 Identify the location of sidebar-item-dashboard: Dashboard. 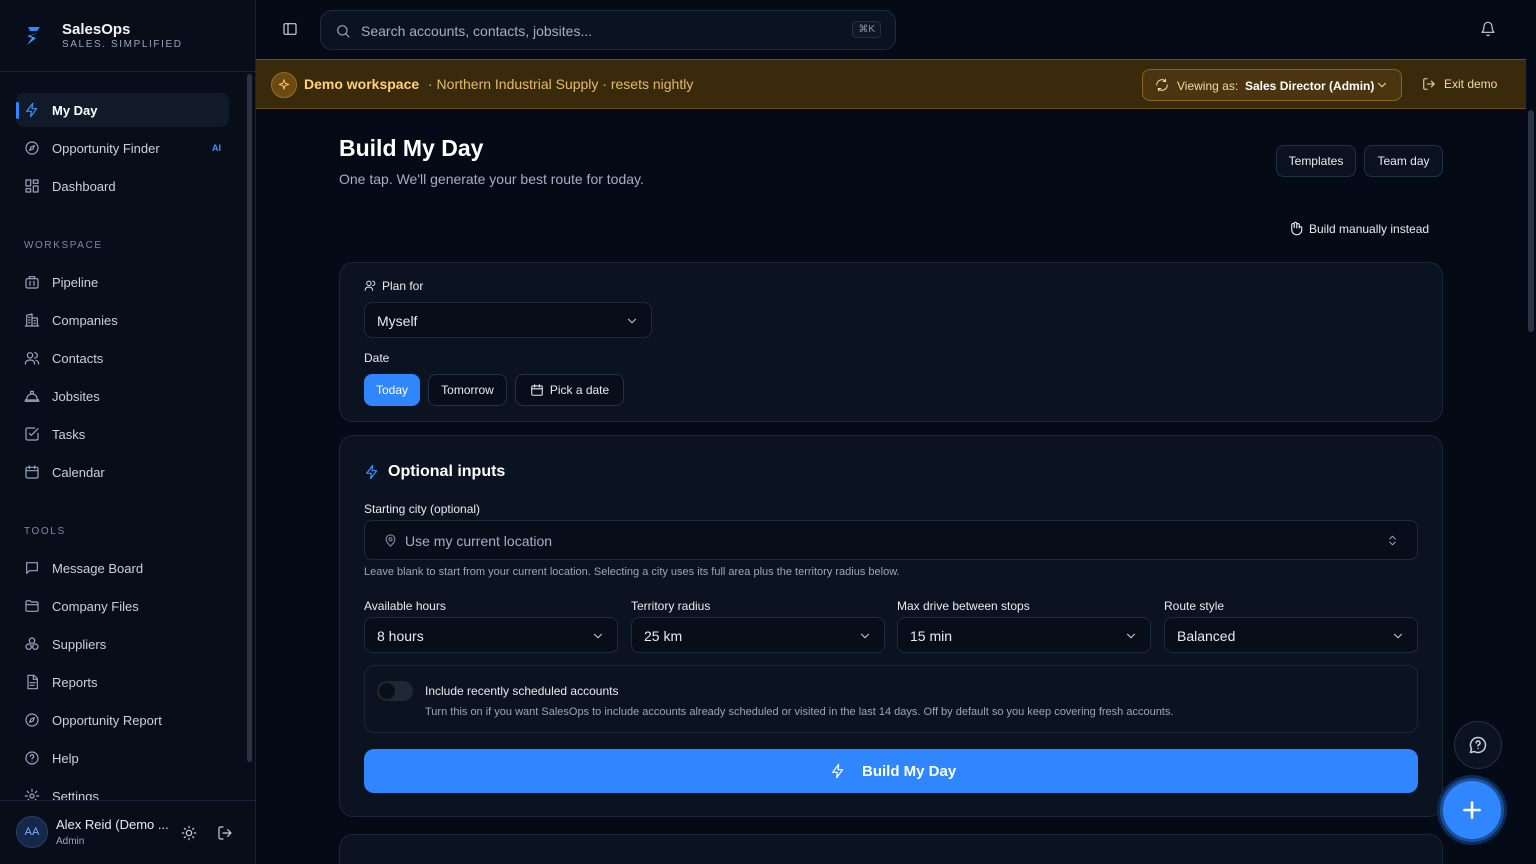
(122, 186).